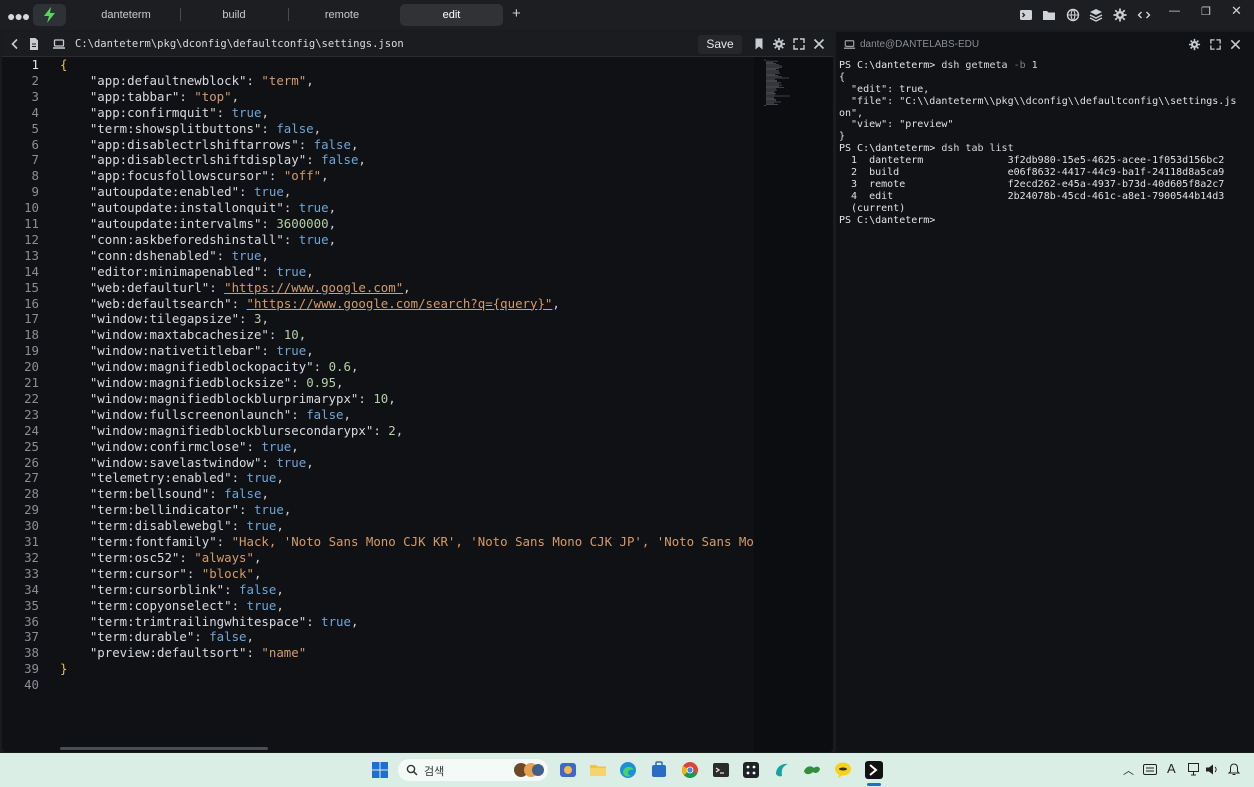 The width and height of the screenshot is (1254, 787). What do you see at coordinates (164, 748) in the screenshot?
I see `horizontal-scrollbar` at bounding box center [164, 748].